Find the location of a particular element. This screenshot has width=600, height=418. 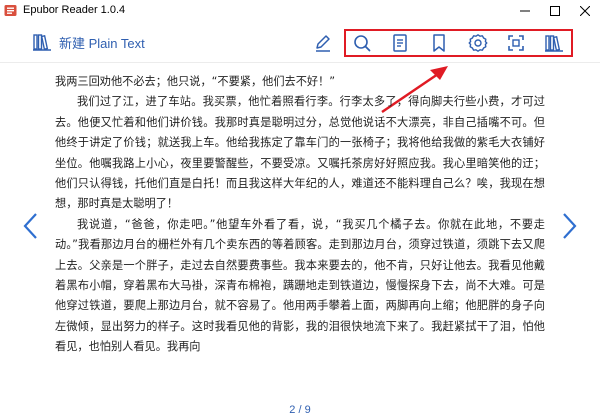

title-bar: Epubor Reader 1.0.4 is located at coordinates (300, 11).